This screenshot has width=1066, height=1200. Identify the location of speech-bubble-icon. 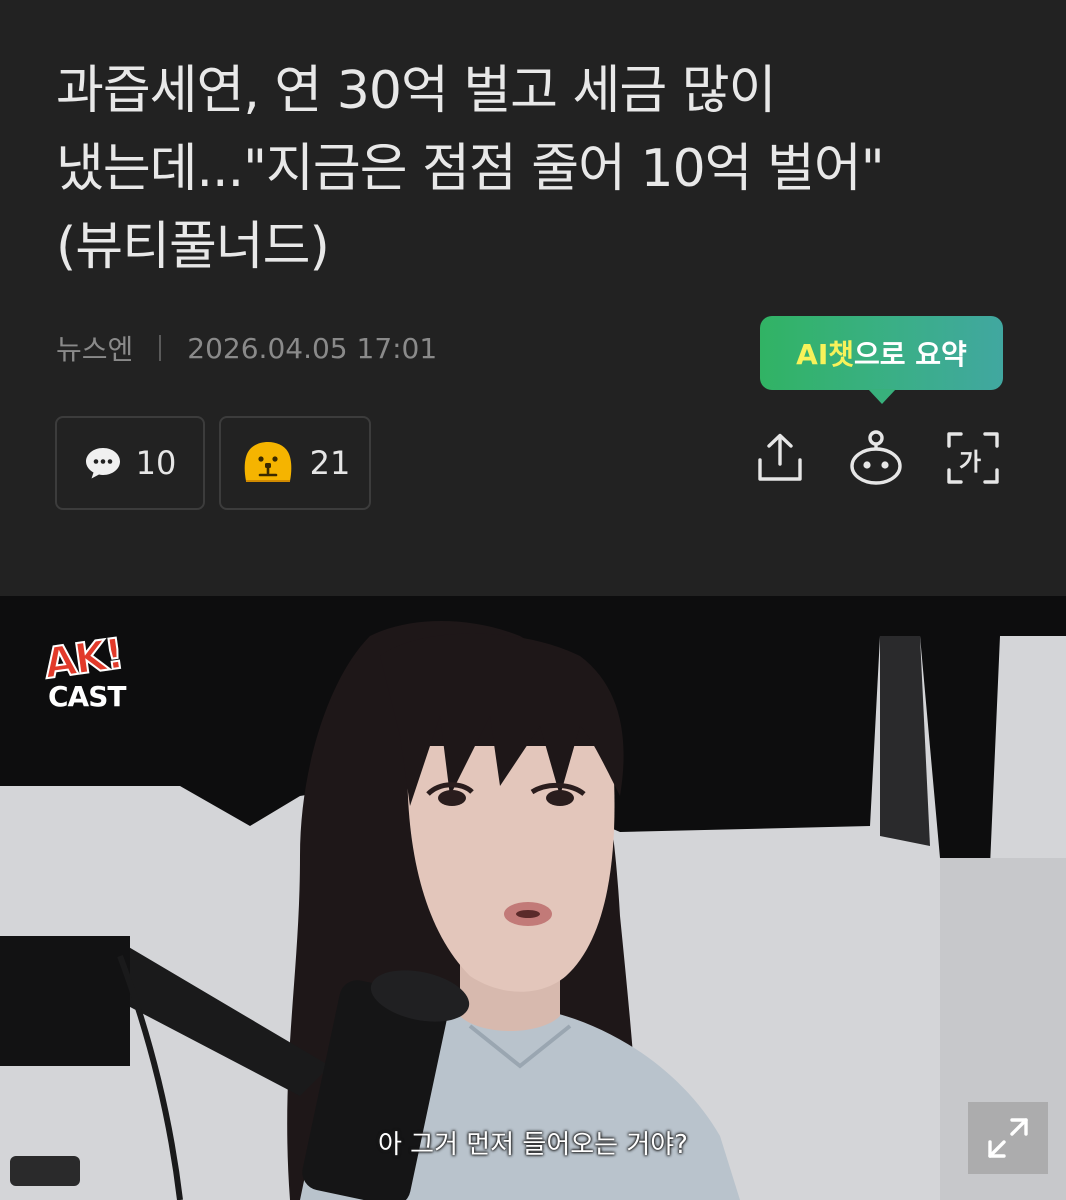
(103, 463).